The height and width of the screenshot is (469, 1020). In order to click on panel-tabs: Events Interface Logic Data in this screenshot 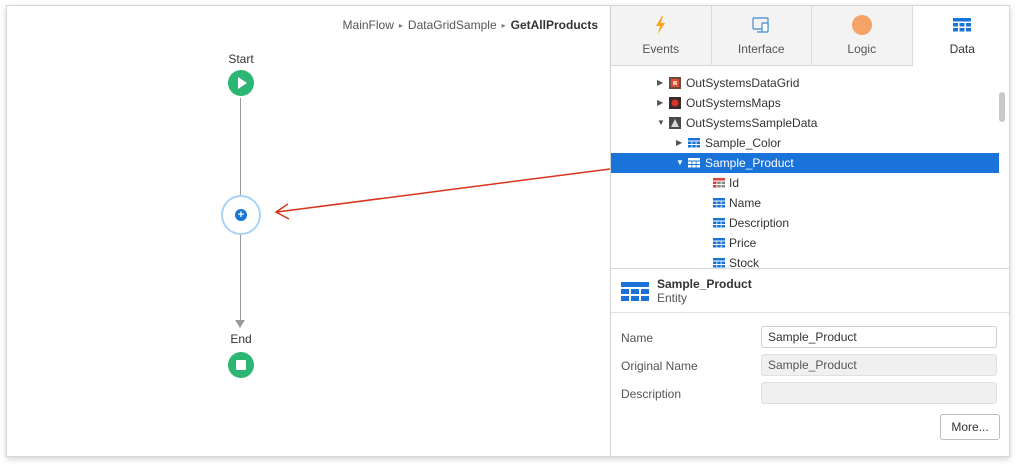, I will do `click(810, 36)`.